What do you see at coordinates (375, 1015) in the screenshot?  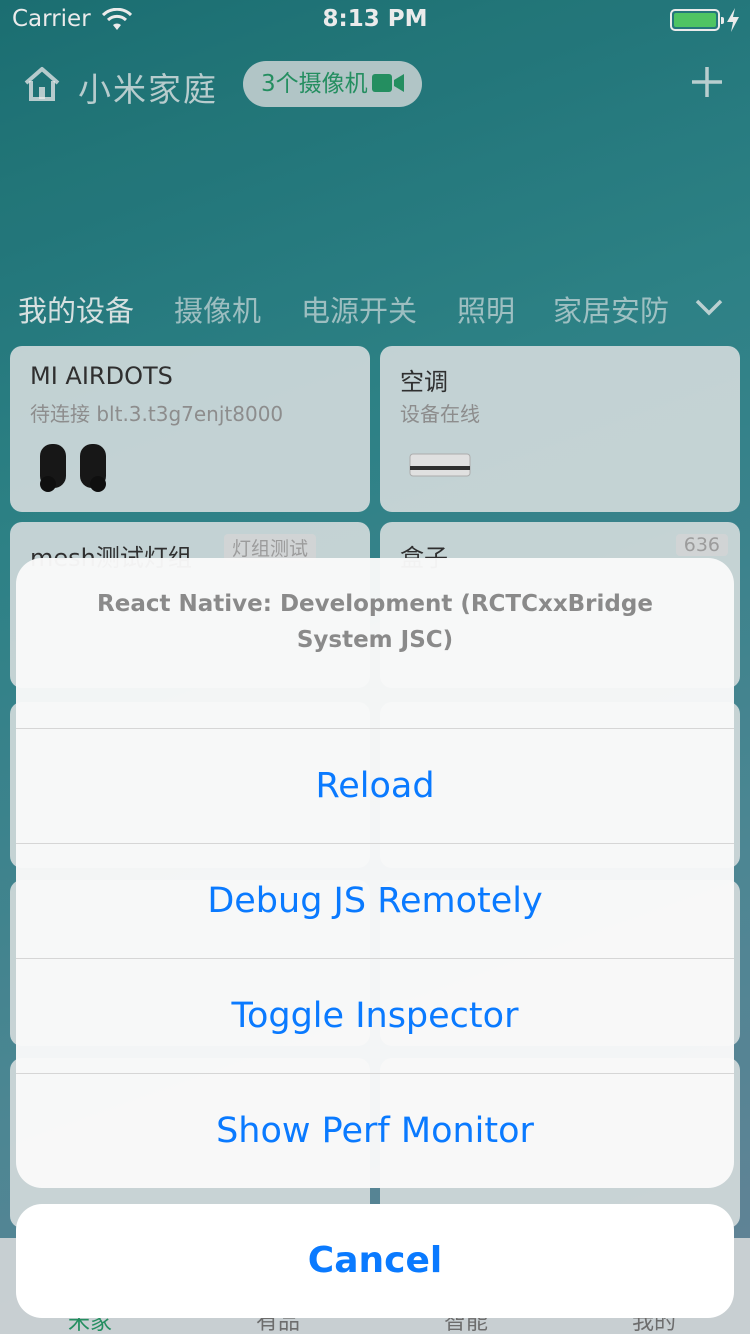 I see `toggle-inspector-button: Toggle Inspector` at bounding box center [375, 1015].